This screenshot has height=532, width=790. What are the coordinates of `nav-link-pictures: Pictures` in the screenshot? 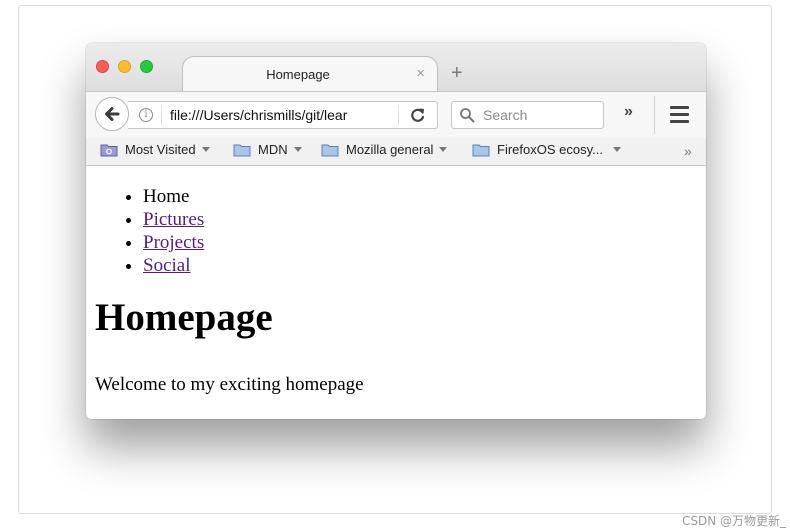 It's located at (173, 219).